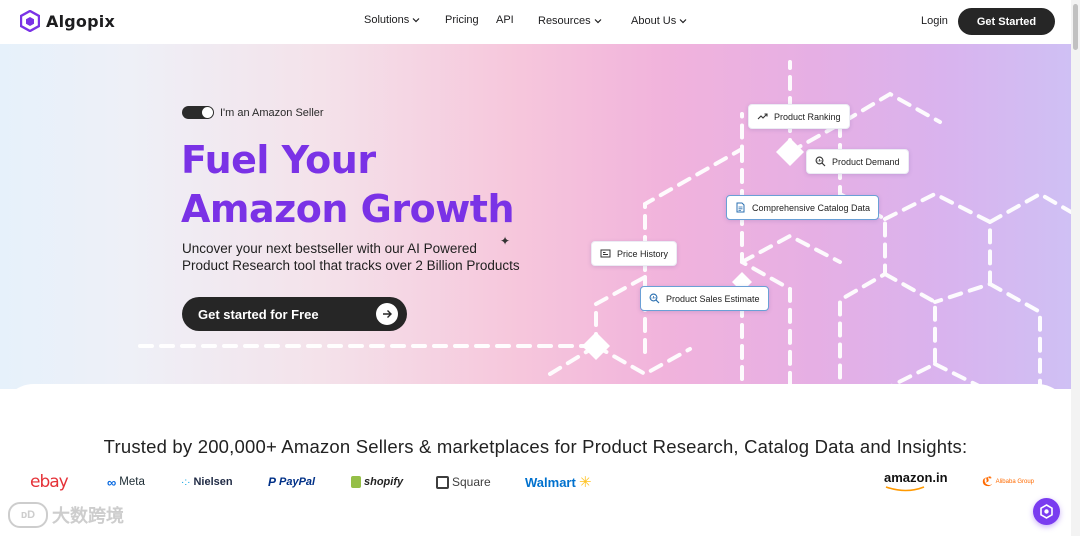 The height and width of the screenshot is (536, 1080). Describe the element at coordinates (278, 160) in the screenshot. I see `headline-line-1: Fuel Your` at that location.